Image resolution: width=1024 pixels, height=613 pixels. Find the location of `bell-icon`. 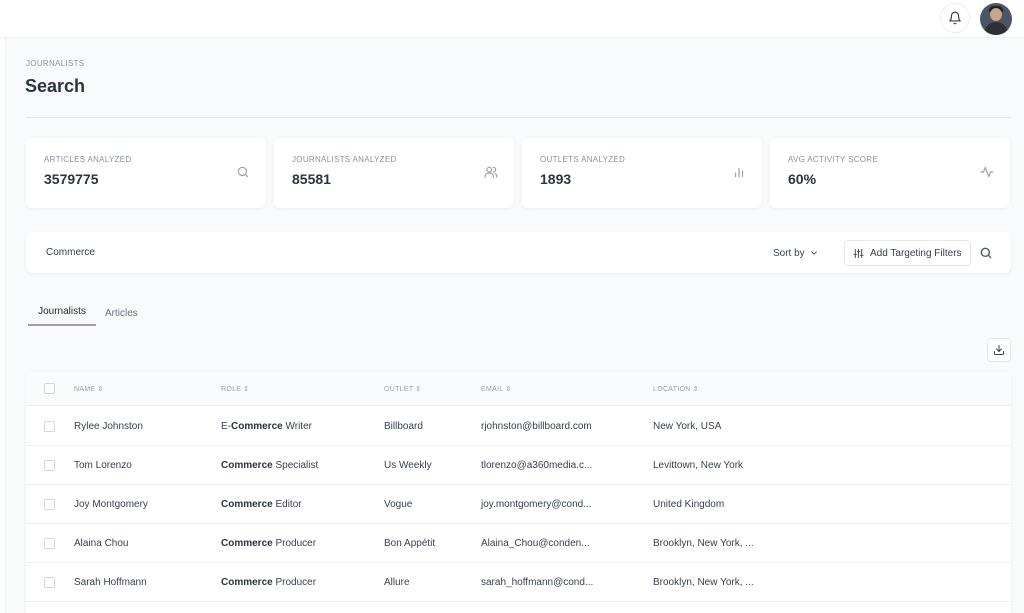

bell-icon is located at coordinates (955, 18).